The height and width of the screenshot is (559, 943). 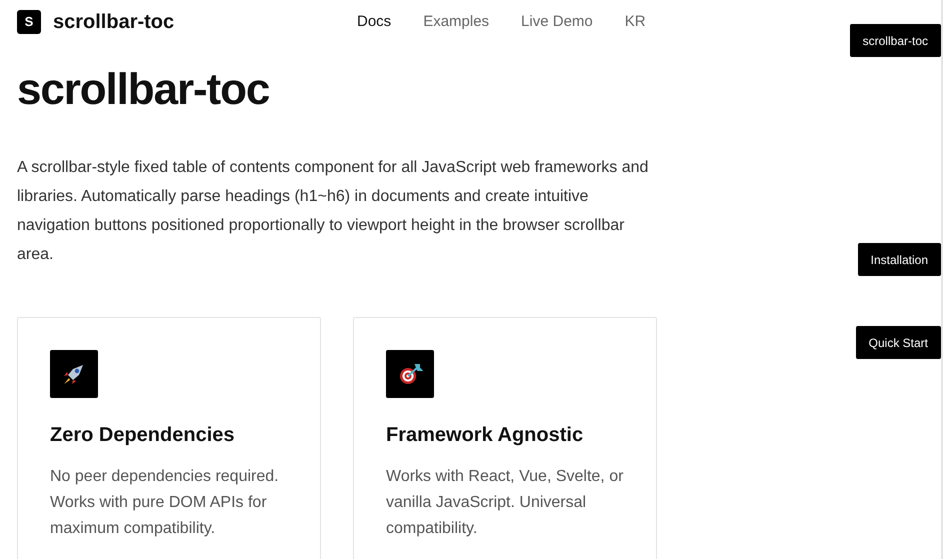 I want to click on feature-description: Works with React, Vue, Svelte, or vanilla JavaScript. Universal compatibility., so click(x=505, y=503).